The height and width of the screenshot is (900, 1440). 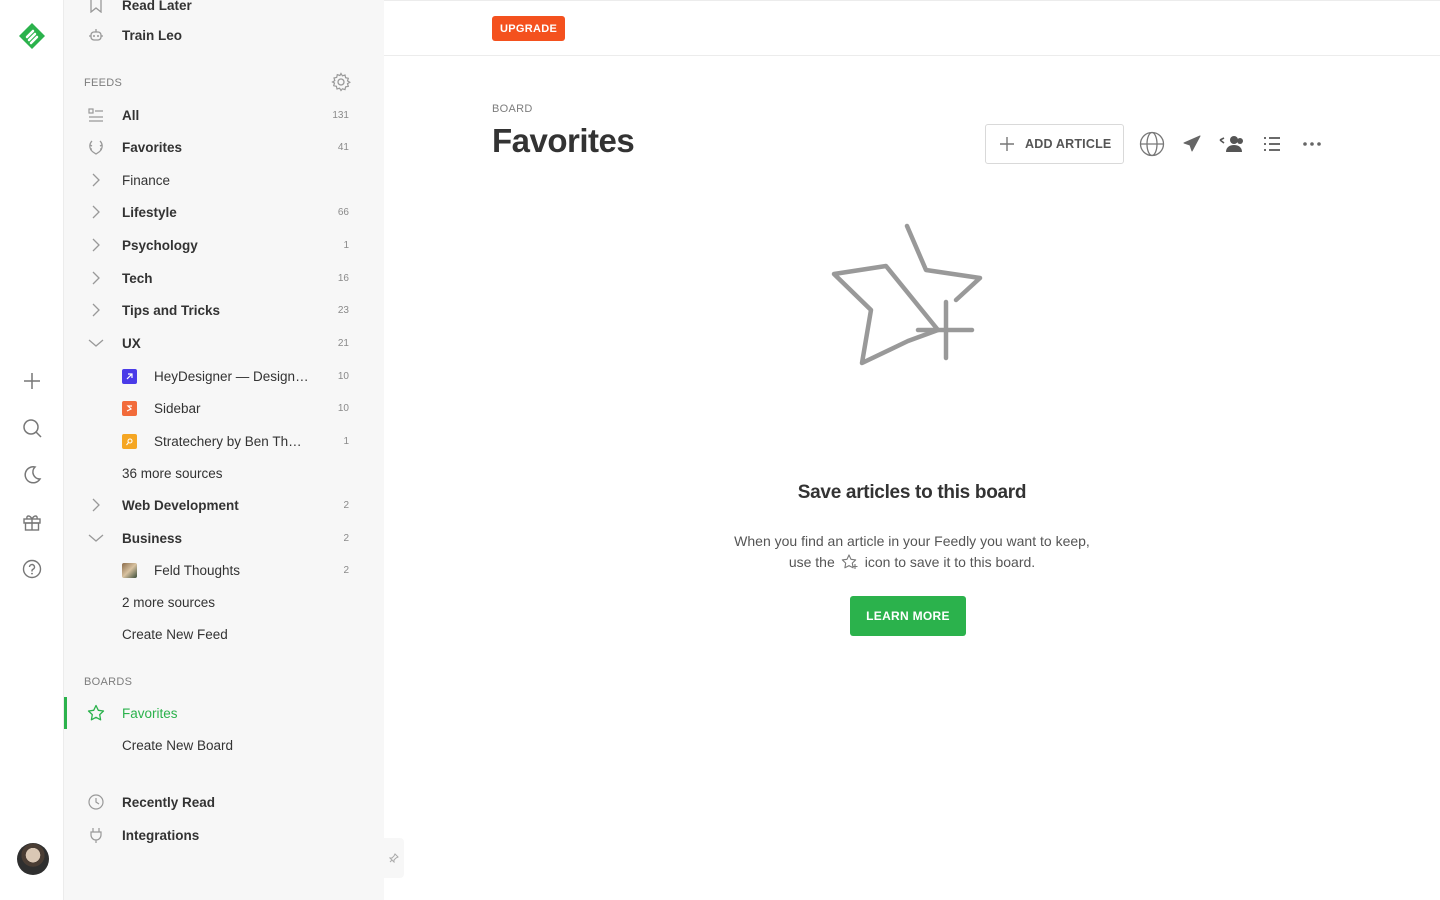 I want to click on empty-state-title: Save articles to this board, so click(x=912, y=492).